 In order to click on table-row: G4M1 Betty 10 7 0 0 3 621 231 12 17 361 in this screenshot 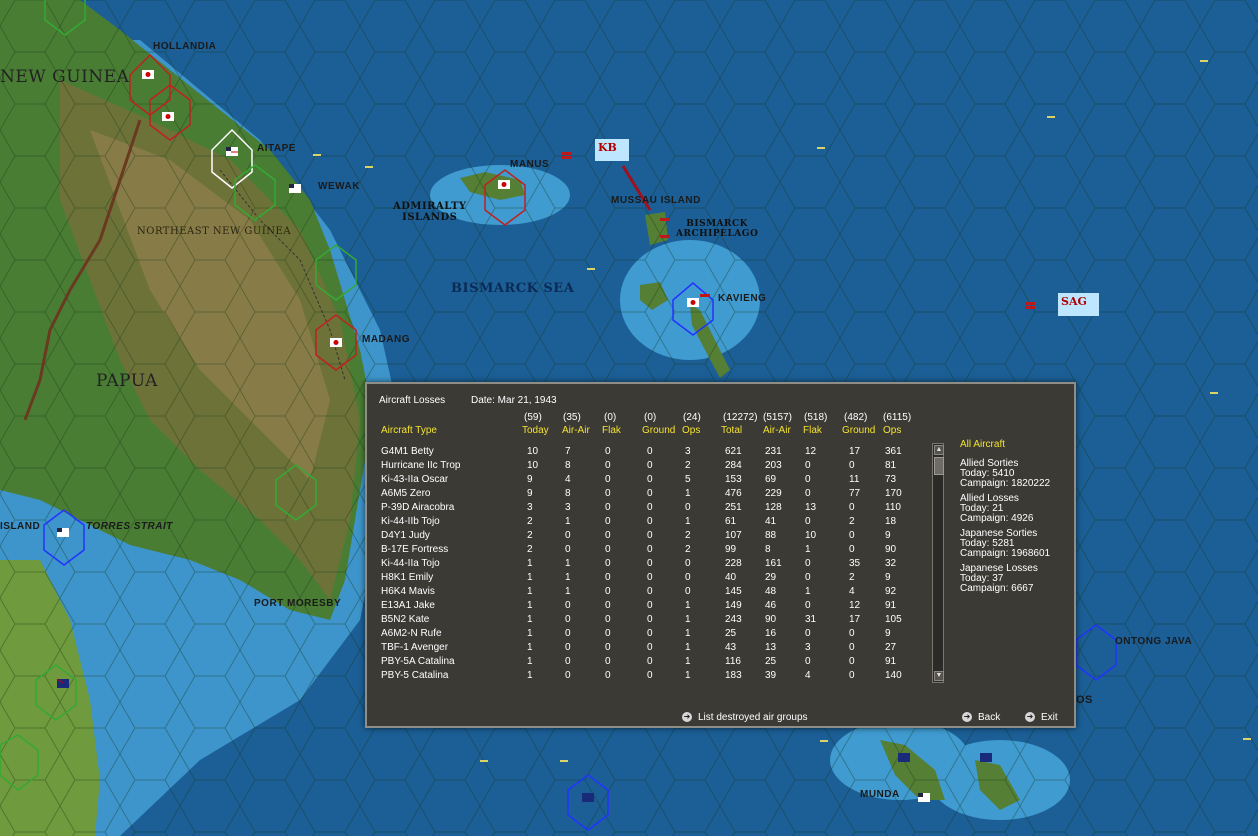, I will do `click(647, 453)`.